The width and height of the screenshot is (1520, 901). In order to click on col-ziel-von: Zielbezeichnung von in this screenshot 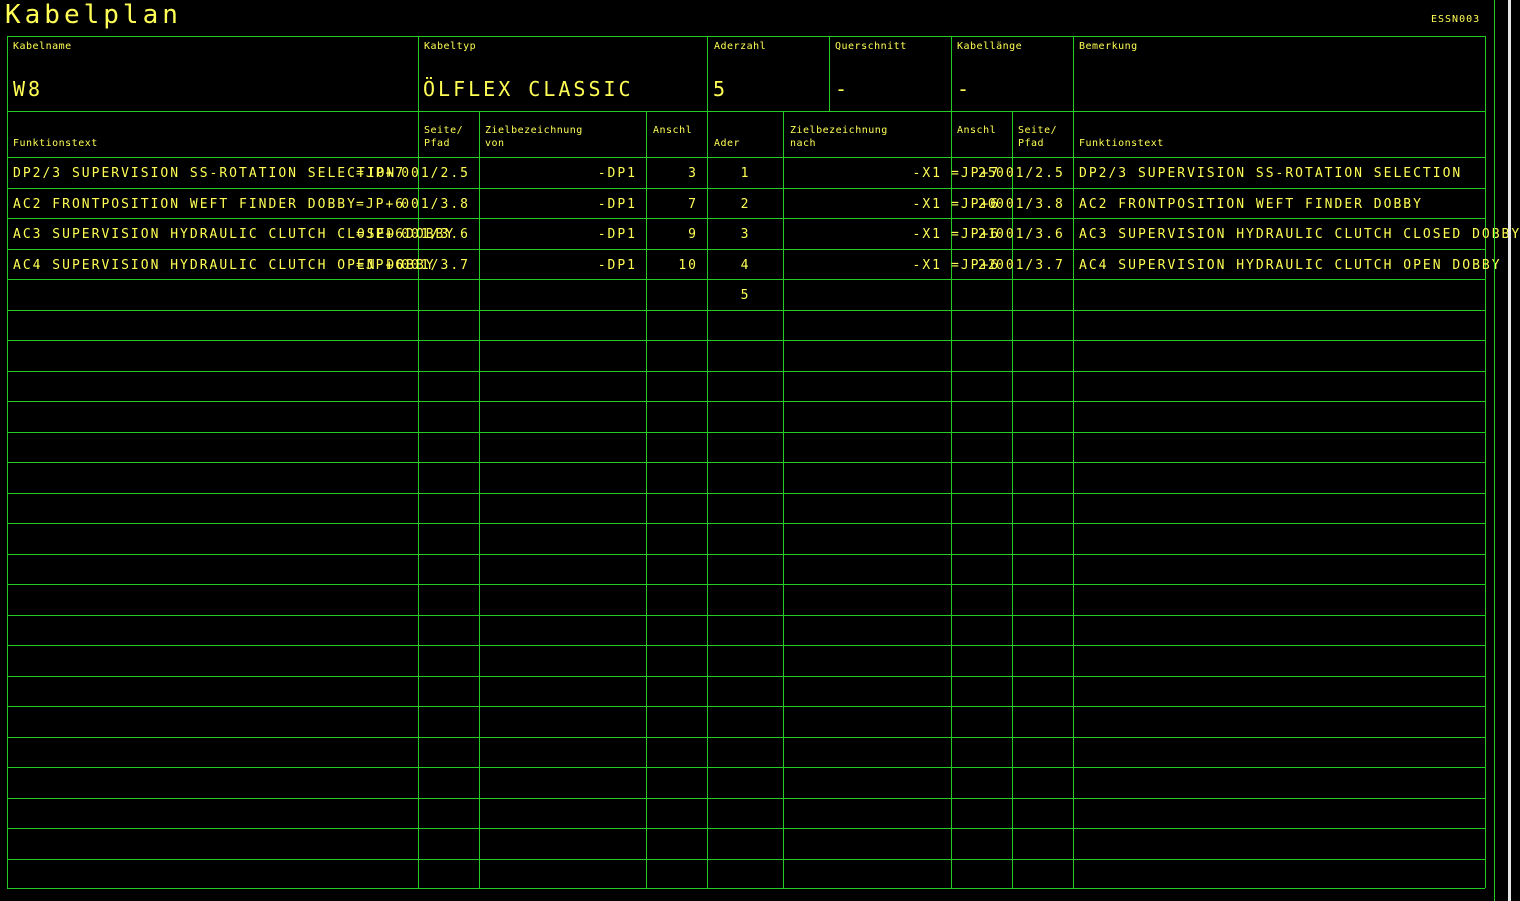, I will do `click(534, 137)`.